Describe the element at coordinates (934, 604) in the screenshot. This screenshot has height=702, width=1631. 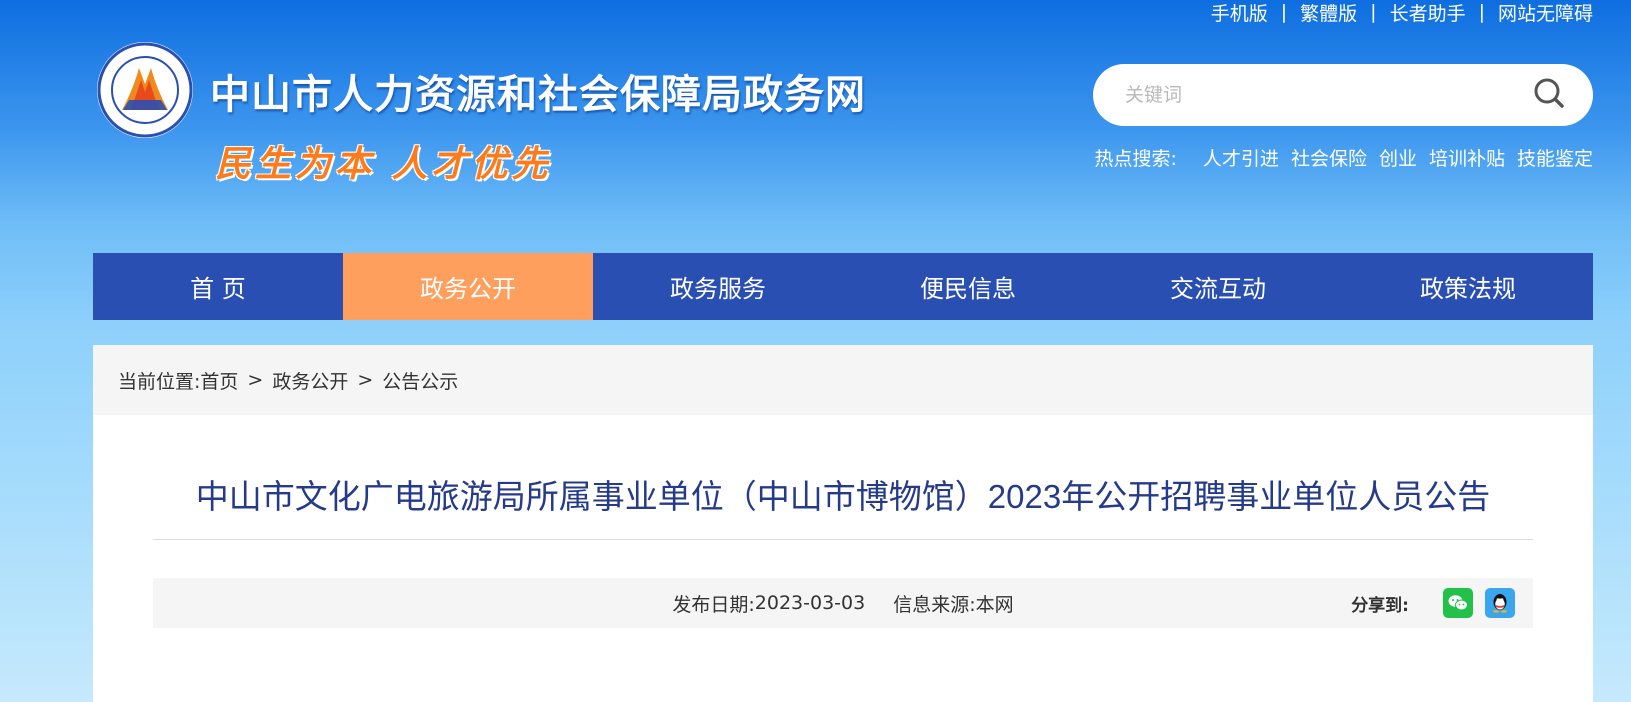
I see `source-label: 信息来源:` at that location.